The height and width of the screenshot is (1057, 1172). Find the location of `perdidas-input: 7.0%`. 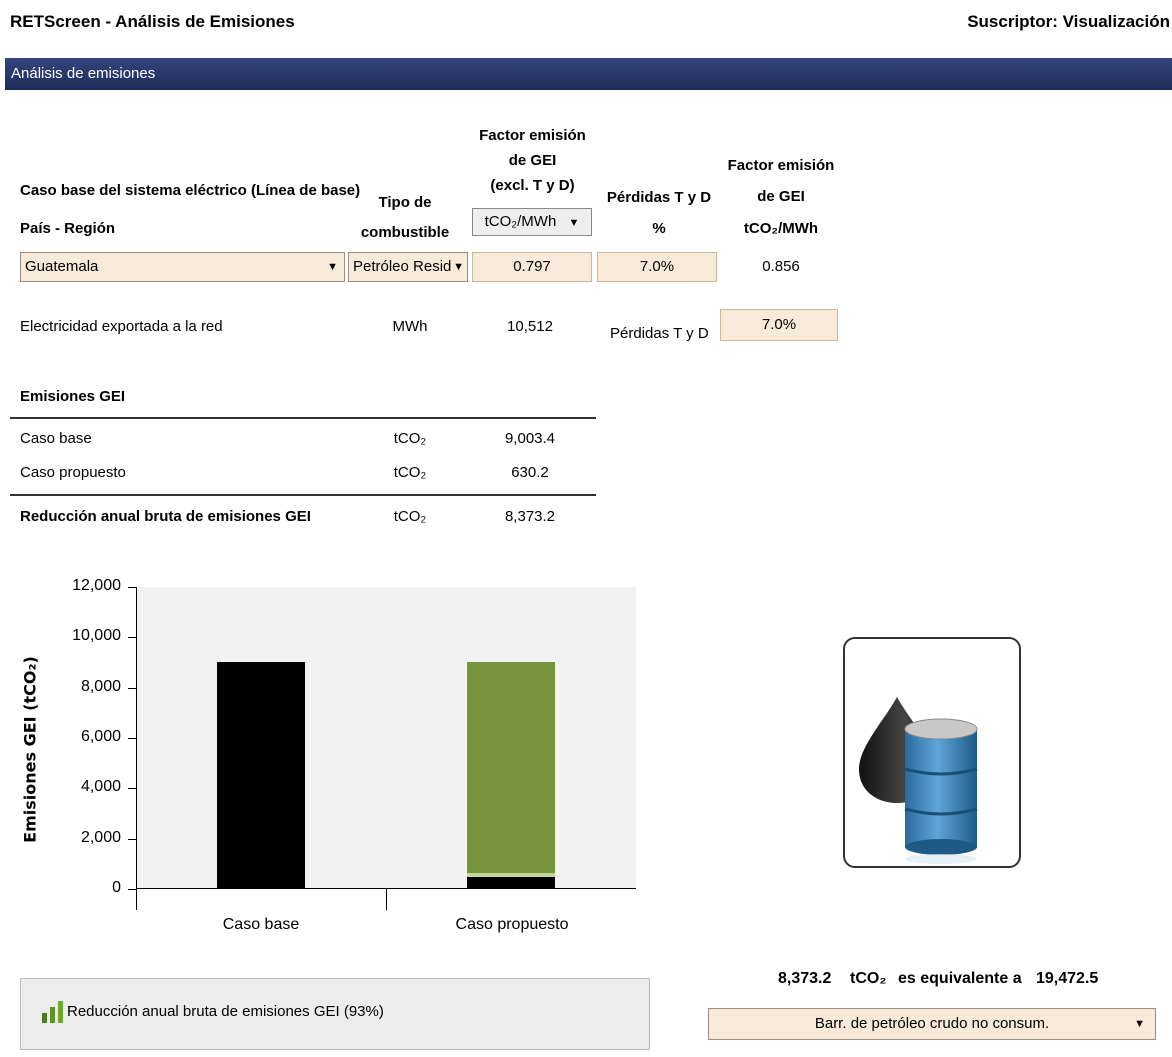

perdidas-input: 7.0% is located at coordinates (657, 267).